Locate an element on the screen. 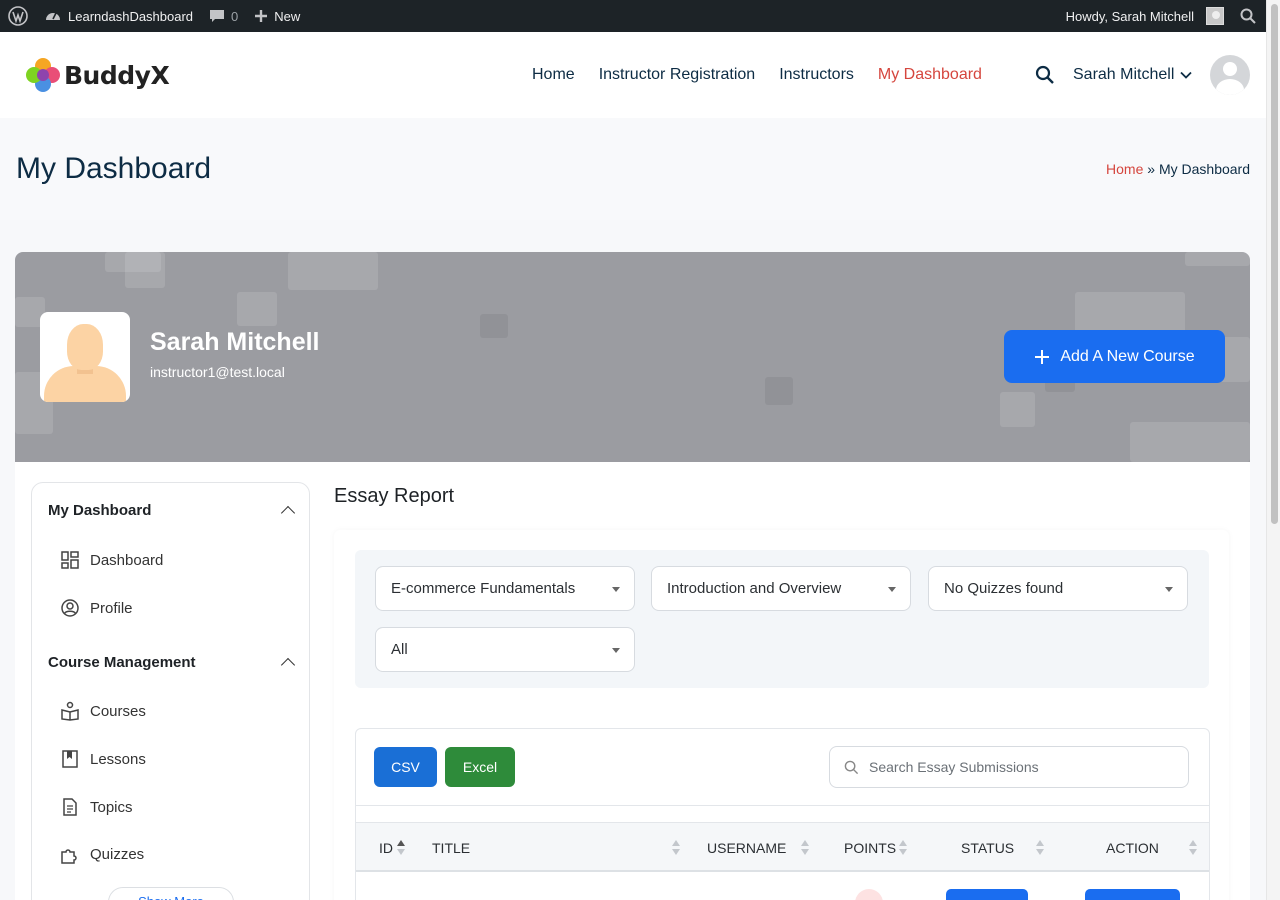 The height and width of the screenshot is (900, 1280). page-scrollbar is located at coordinates (1273, 450).